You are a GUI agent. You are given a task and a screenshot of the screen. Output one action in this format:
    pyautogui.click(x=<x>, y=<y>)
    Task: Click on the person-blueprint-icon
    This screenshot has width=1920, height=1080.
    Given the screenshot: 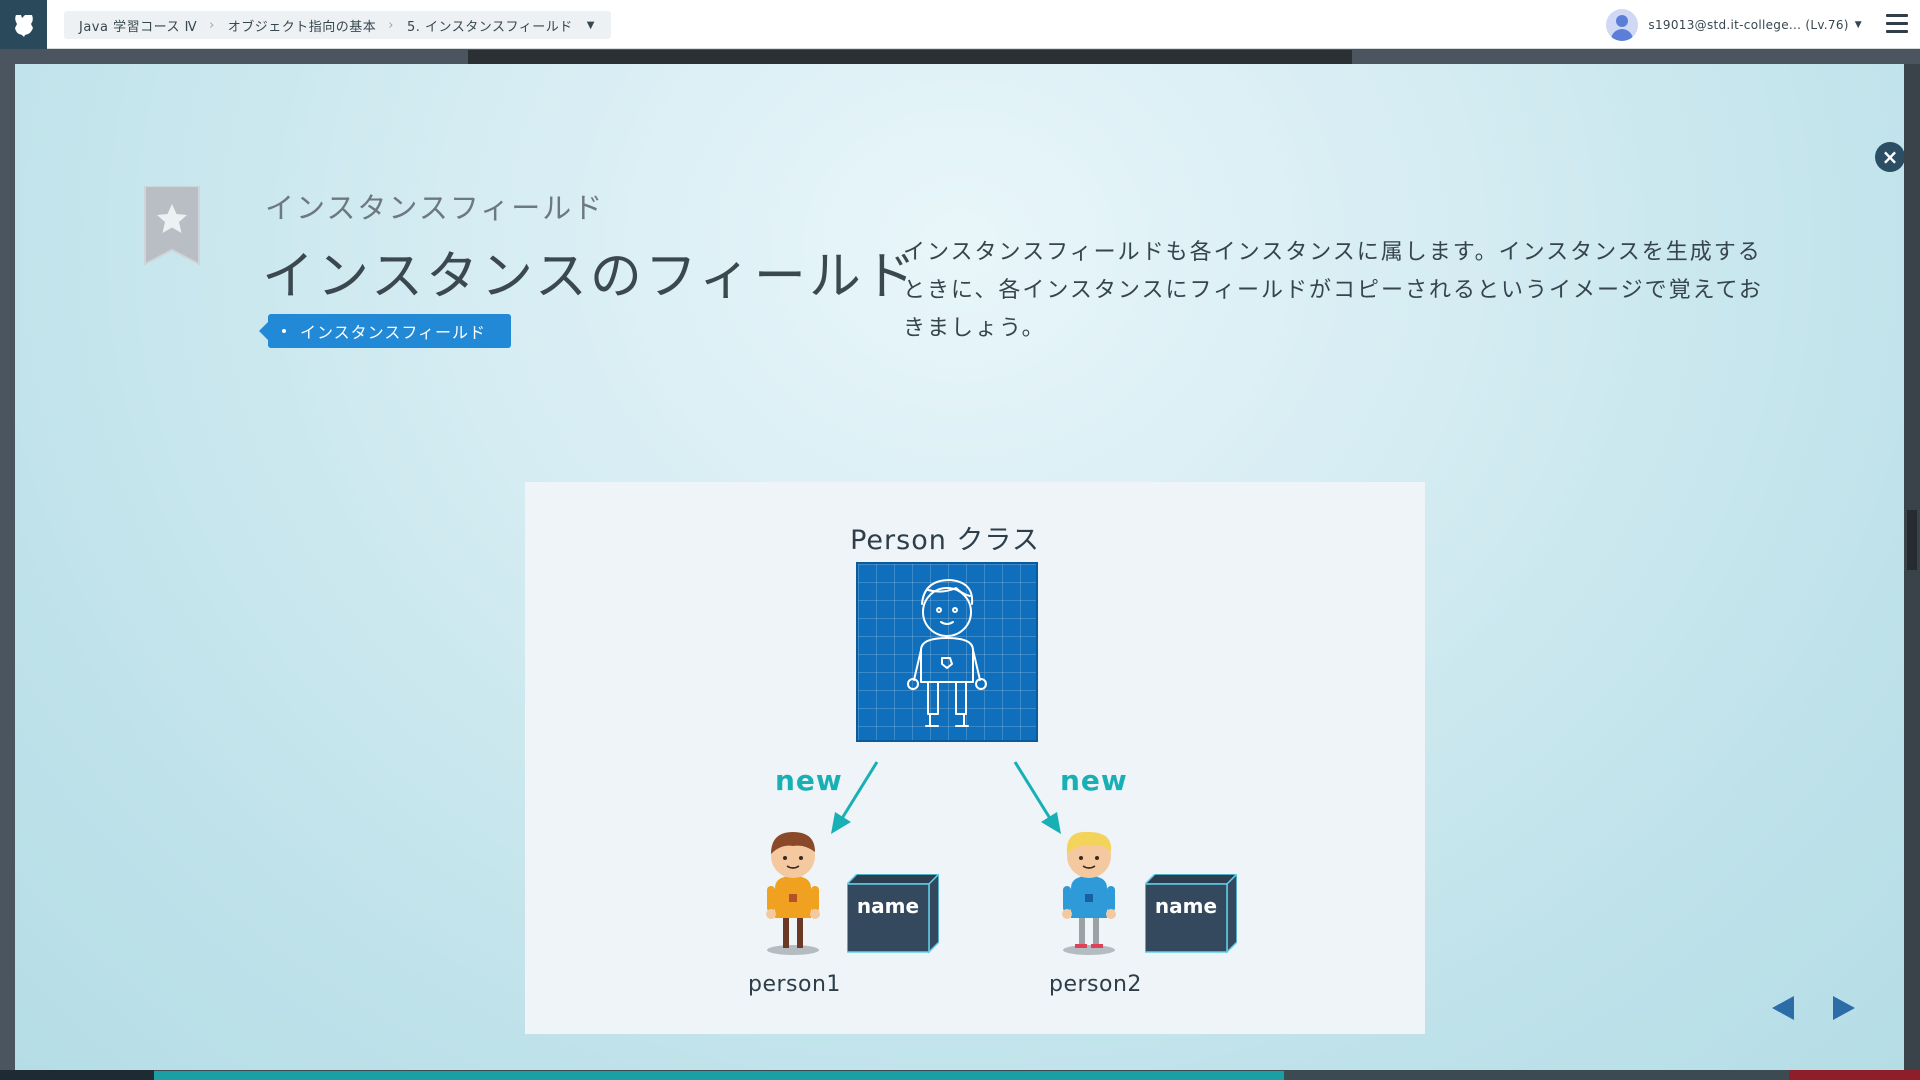 What is the action you would take?
    pyautogui.click(x=947, y=653)
    